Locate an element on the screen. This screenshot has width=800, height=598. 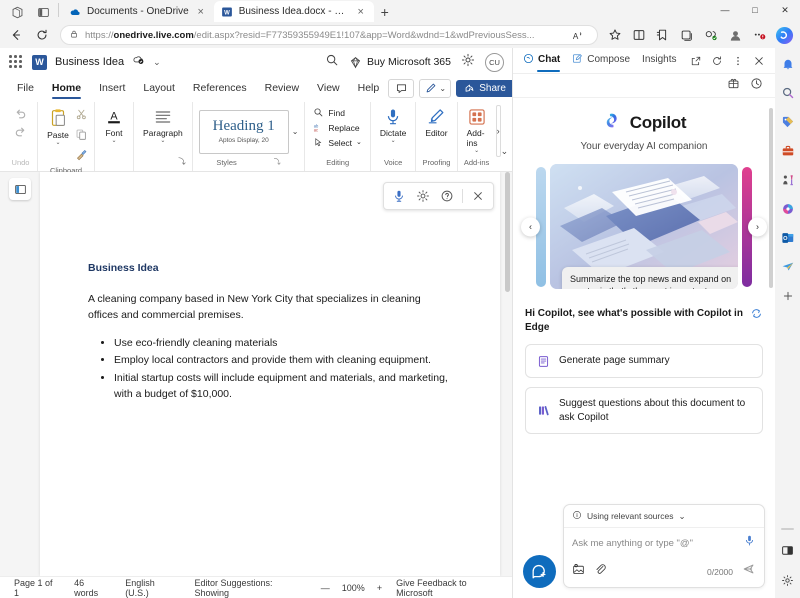
tab-review: Review is located at coordinates (282, 88).